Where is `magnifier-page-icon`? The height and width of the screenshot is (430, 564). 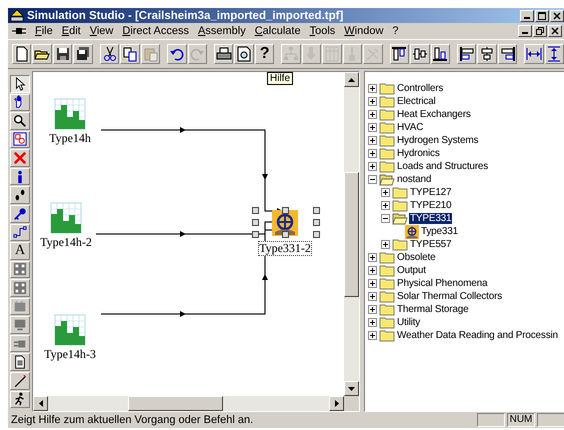
magnifier-page-icon is located at coordinates (244, 54).